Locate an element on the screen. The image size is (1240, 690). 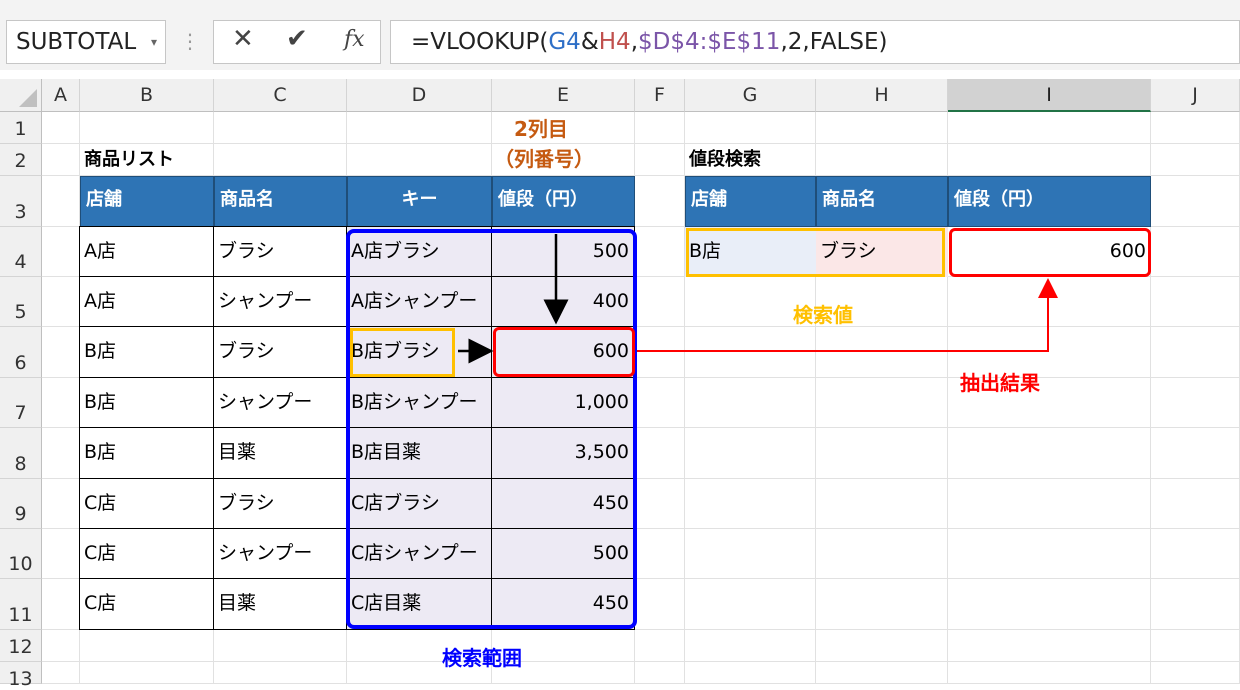
formula-input: =VLOOKUP(G4&H4,$D$4:$E$11,2,FALSE) is located at coordinates (815, 42).